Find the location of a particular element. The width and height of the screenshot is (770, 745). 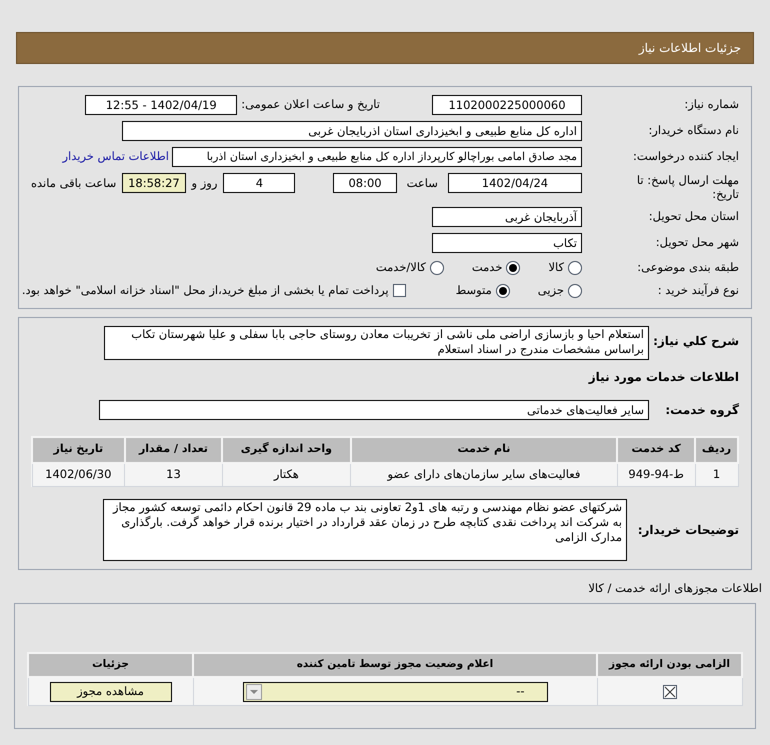

field-label: ساعت is located at coordinates (422, 183).